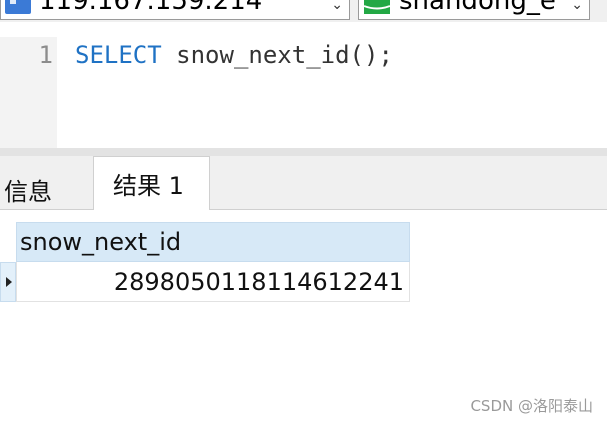 This screenshot has height=422, width=607. I want to click on database-select: shandong_e ⌄, so click(474, 10).